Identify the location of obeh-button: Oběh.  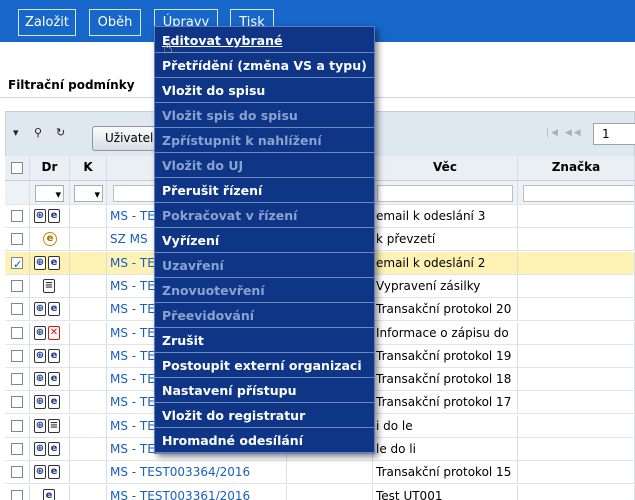
(115, 22).